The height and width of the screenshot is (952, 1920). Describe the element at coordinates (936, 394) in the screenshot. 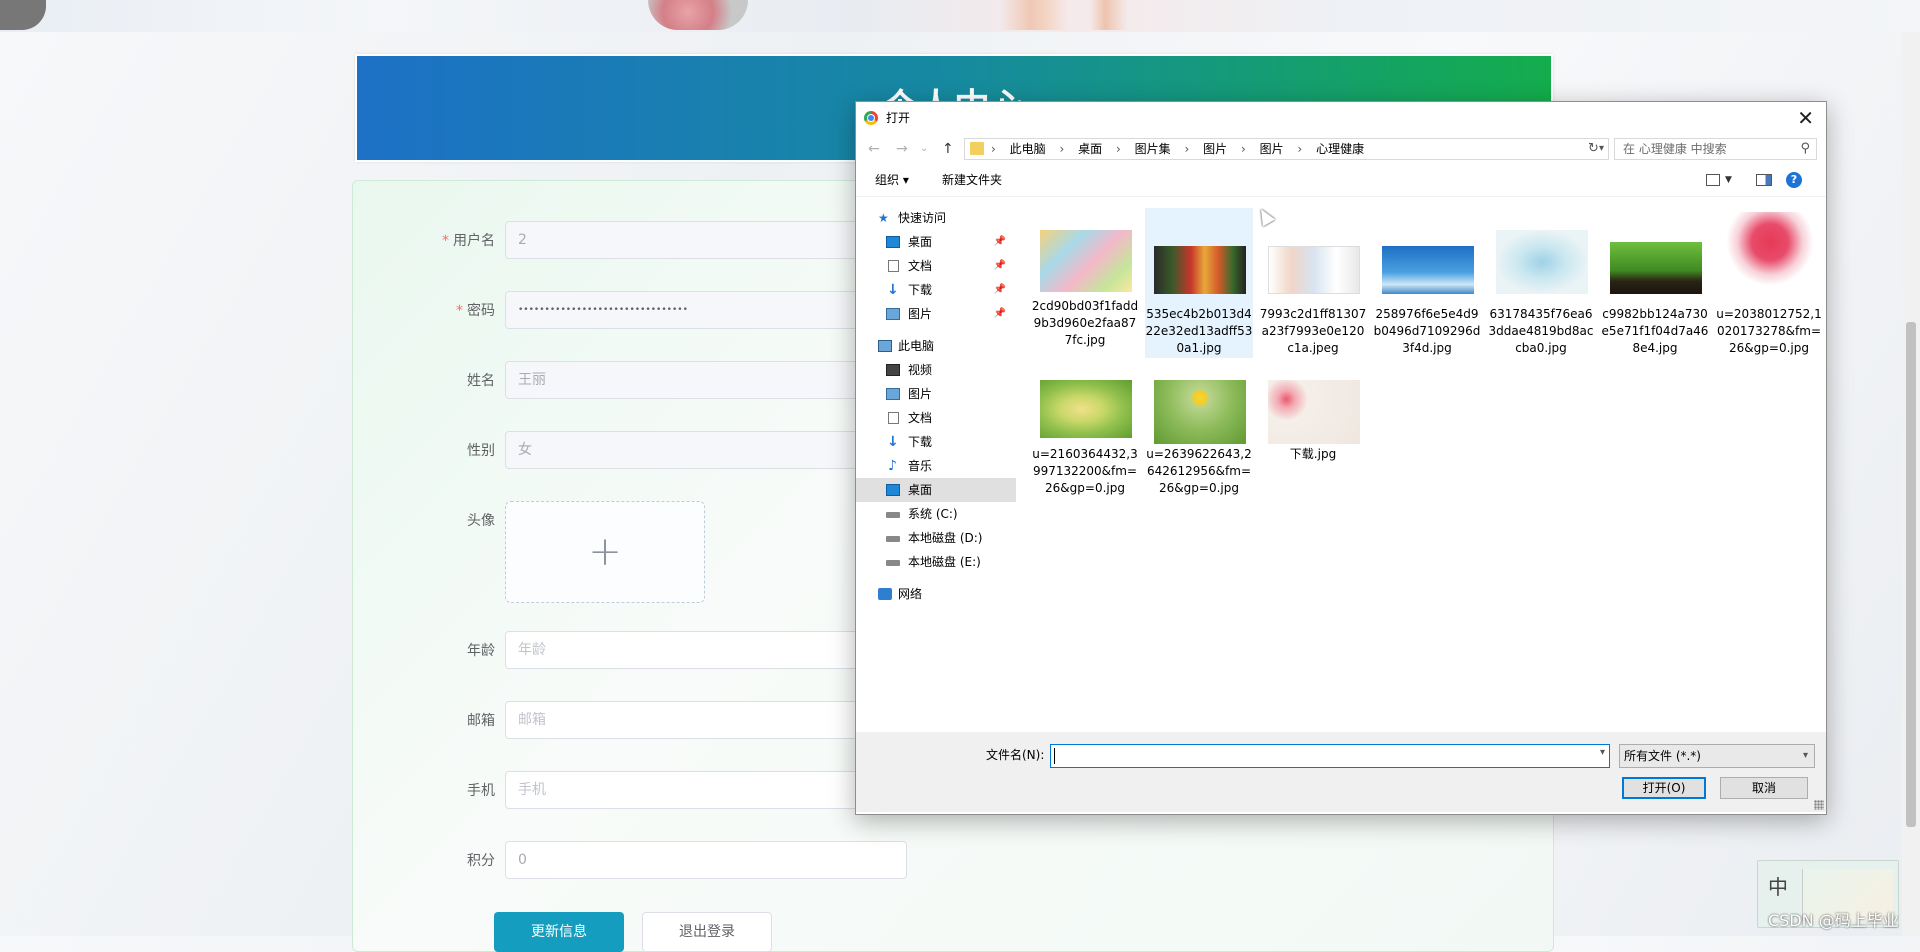

I see `sidebar-item-pc-pictures: 图片` at that location.